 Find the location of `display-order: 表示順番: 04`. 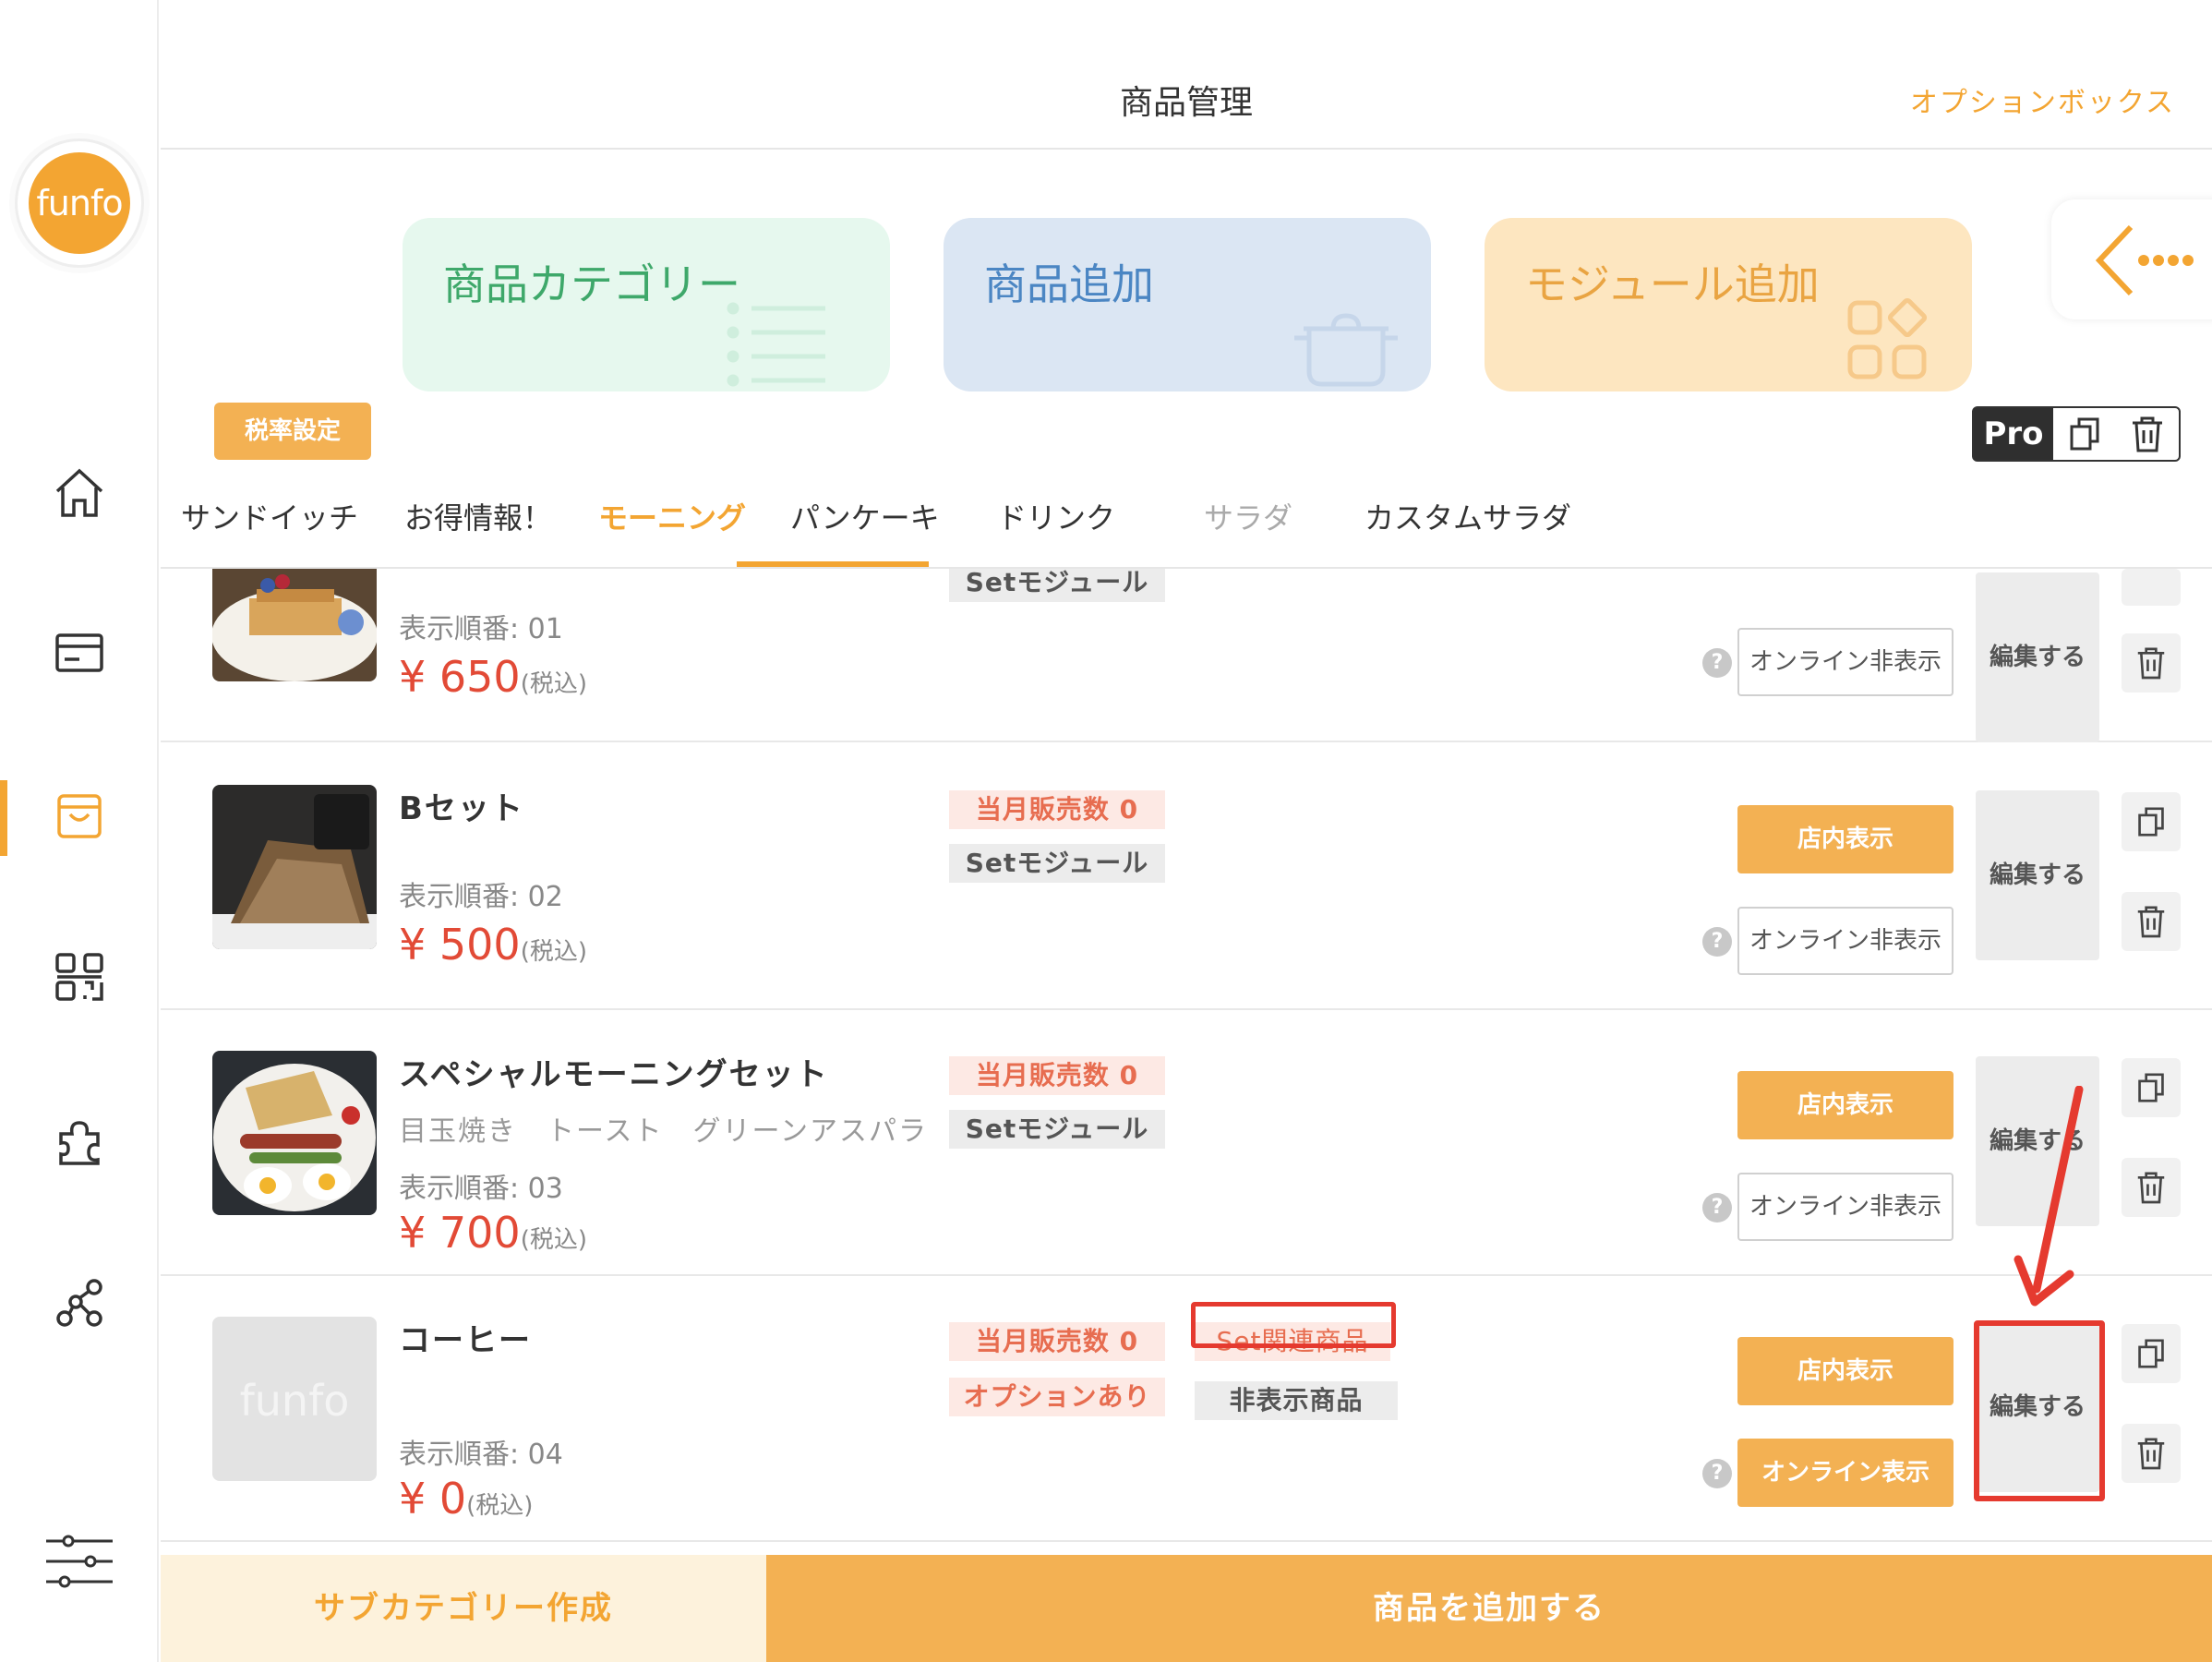

display-order: 表示順番: 04 is located at coordinates (481, 1455).